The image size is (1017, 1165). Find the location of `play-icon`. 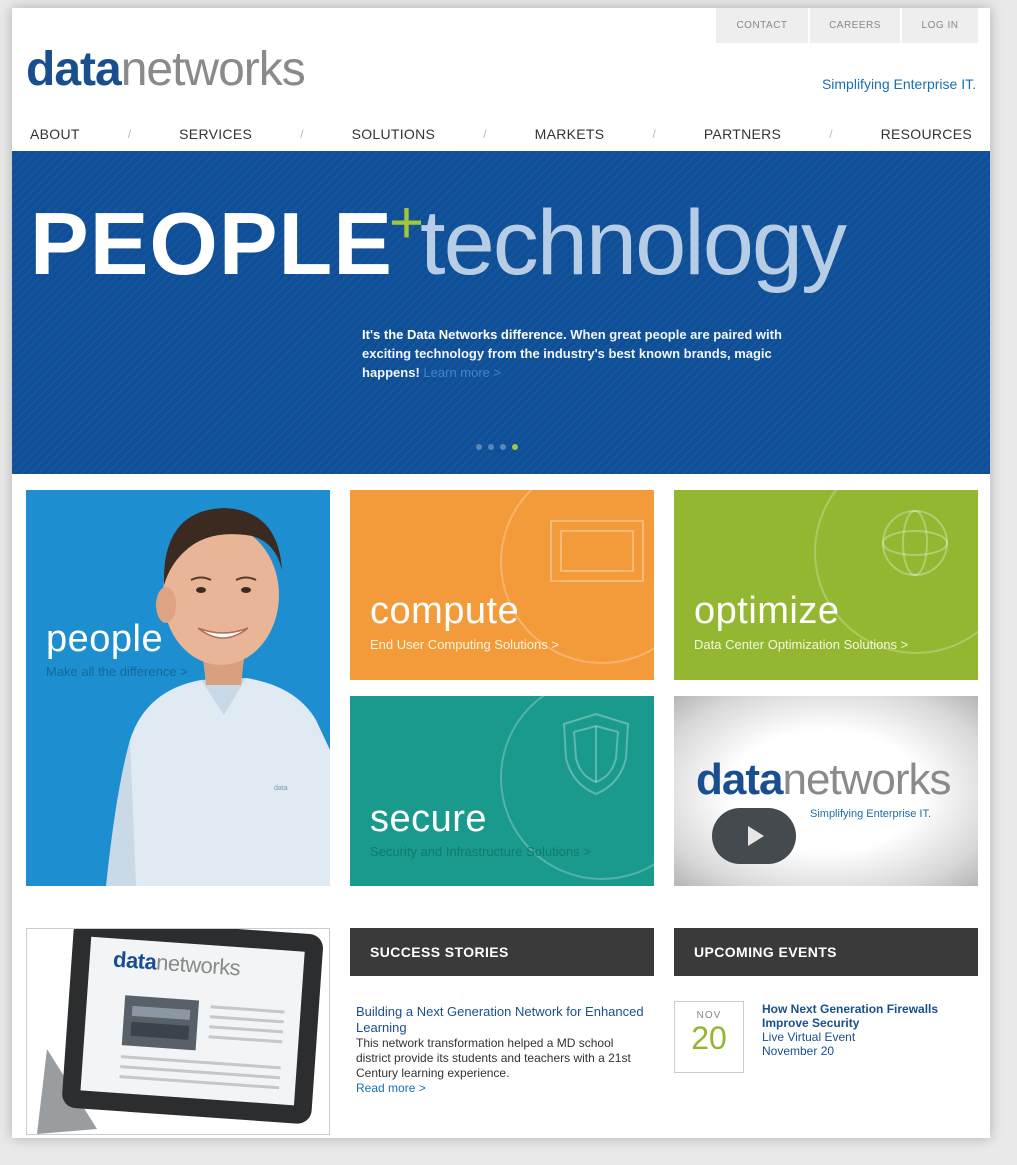

play-icon is located at coordinates (756, 836).